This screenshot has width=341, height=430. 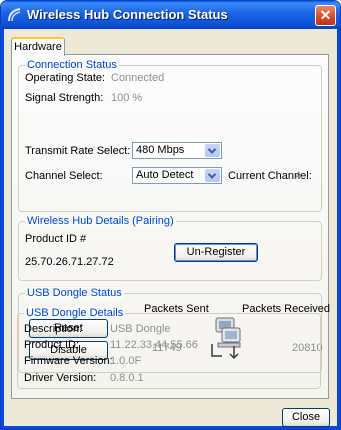 I want to click on unregister-button: Un-Register, so click(x=216, y=252).